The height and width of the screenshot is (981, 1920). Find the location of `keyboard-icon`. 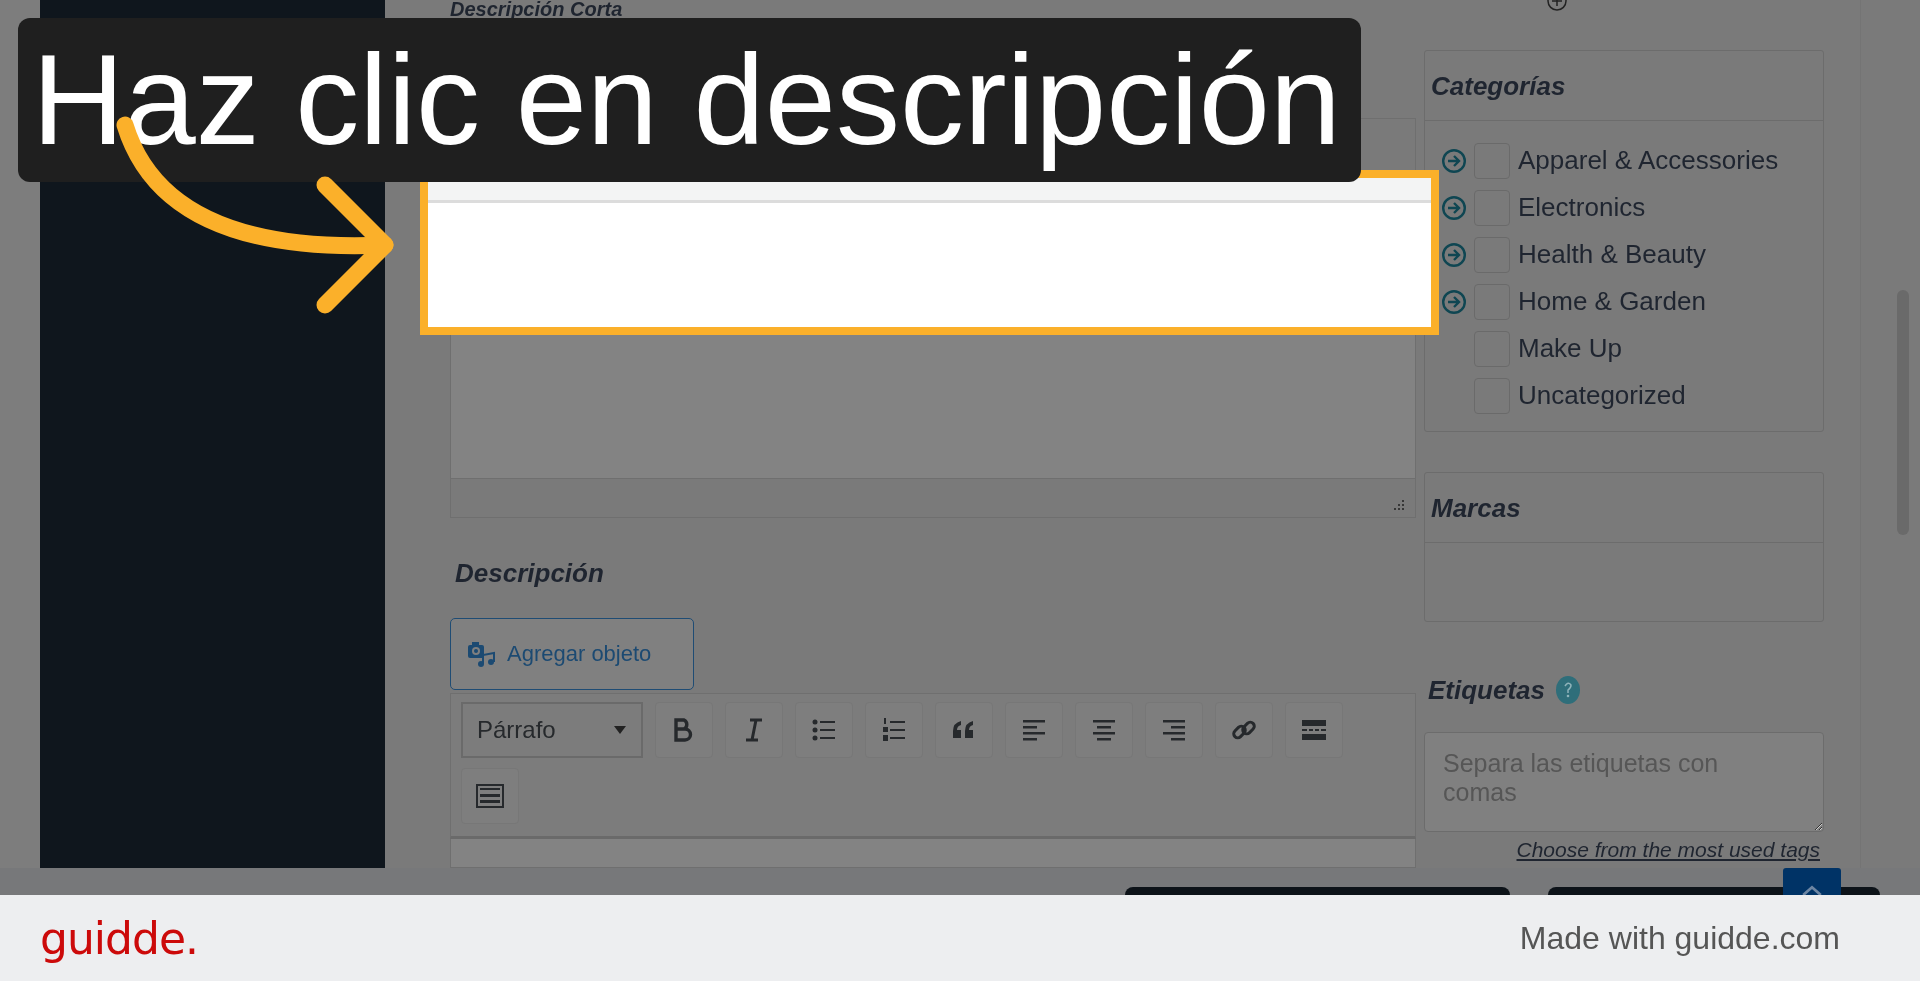

keyboard-icon is located at coordinates (490, 796).